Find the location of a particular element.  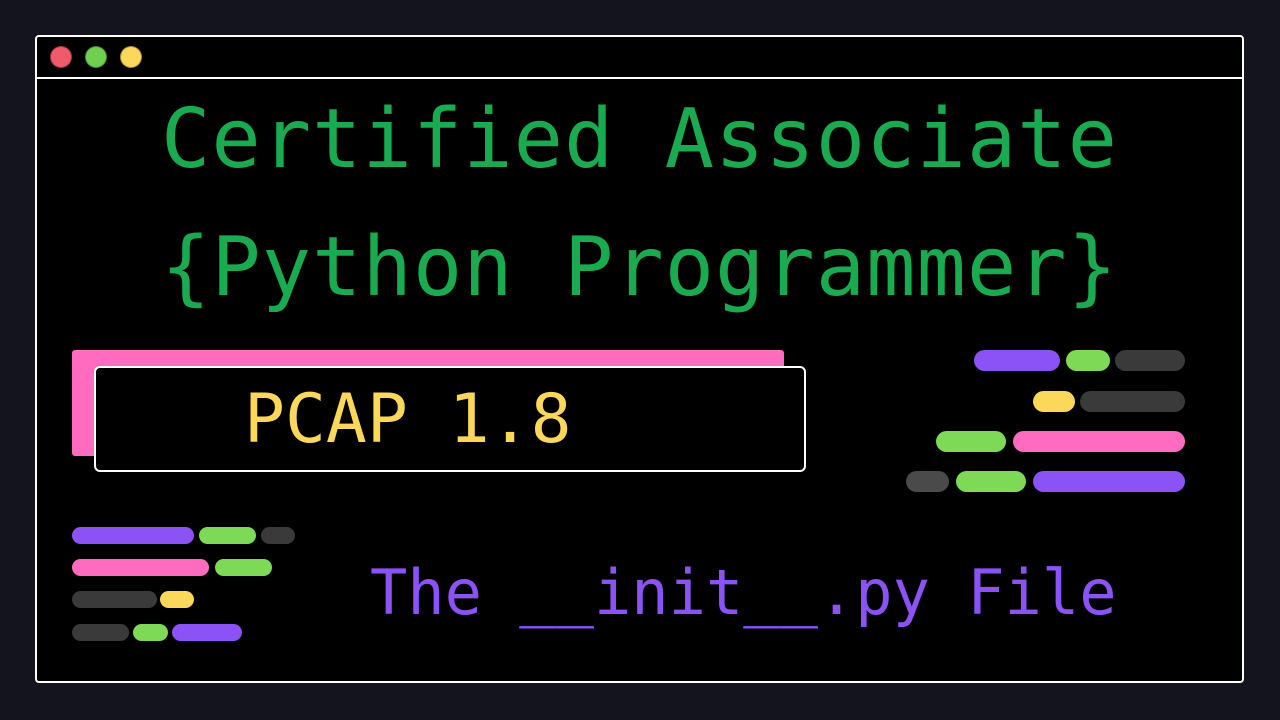

window-titlebar is located at coordinates (639, 58).